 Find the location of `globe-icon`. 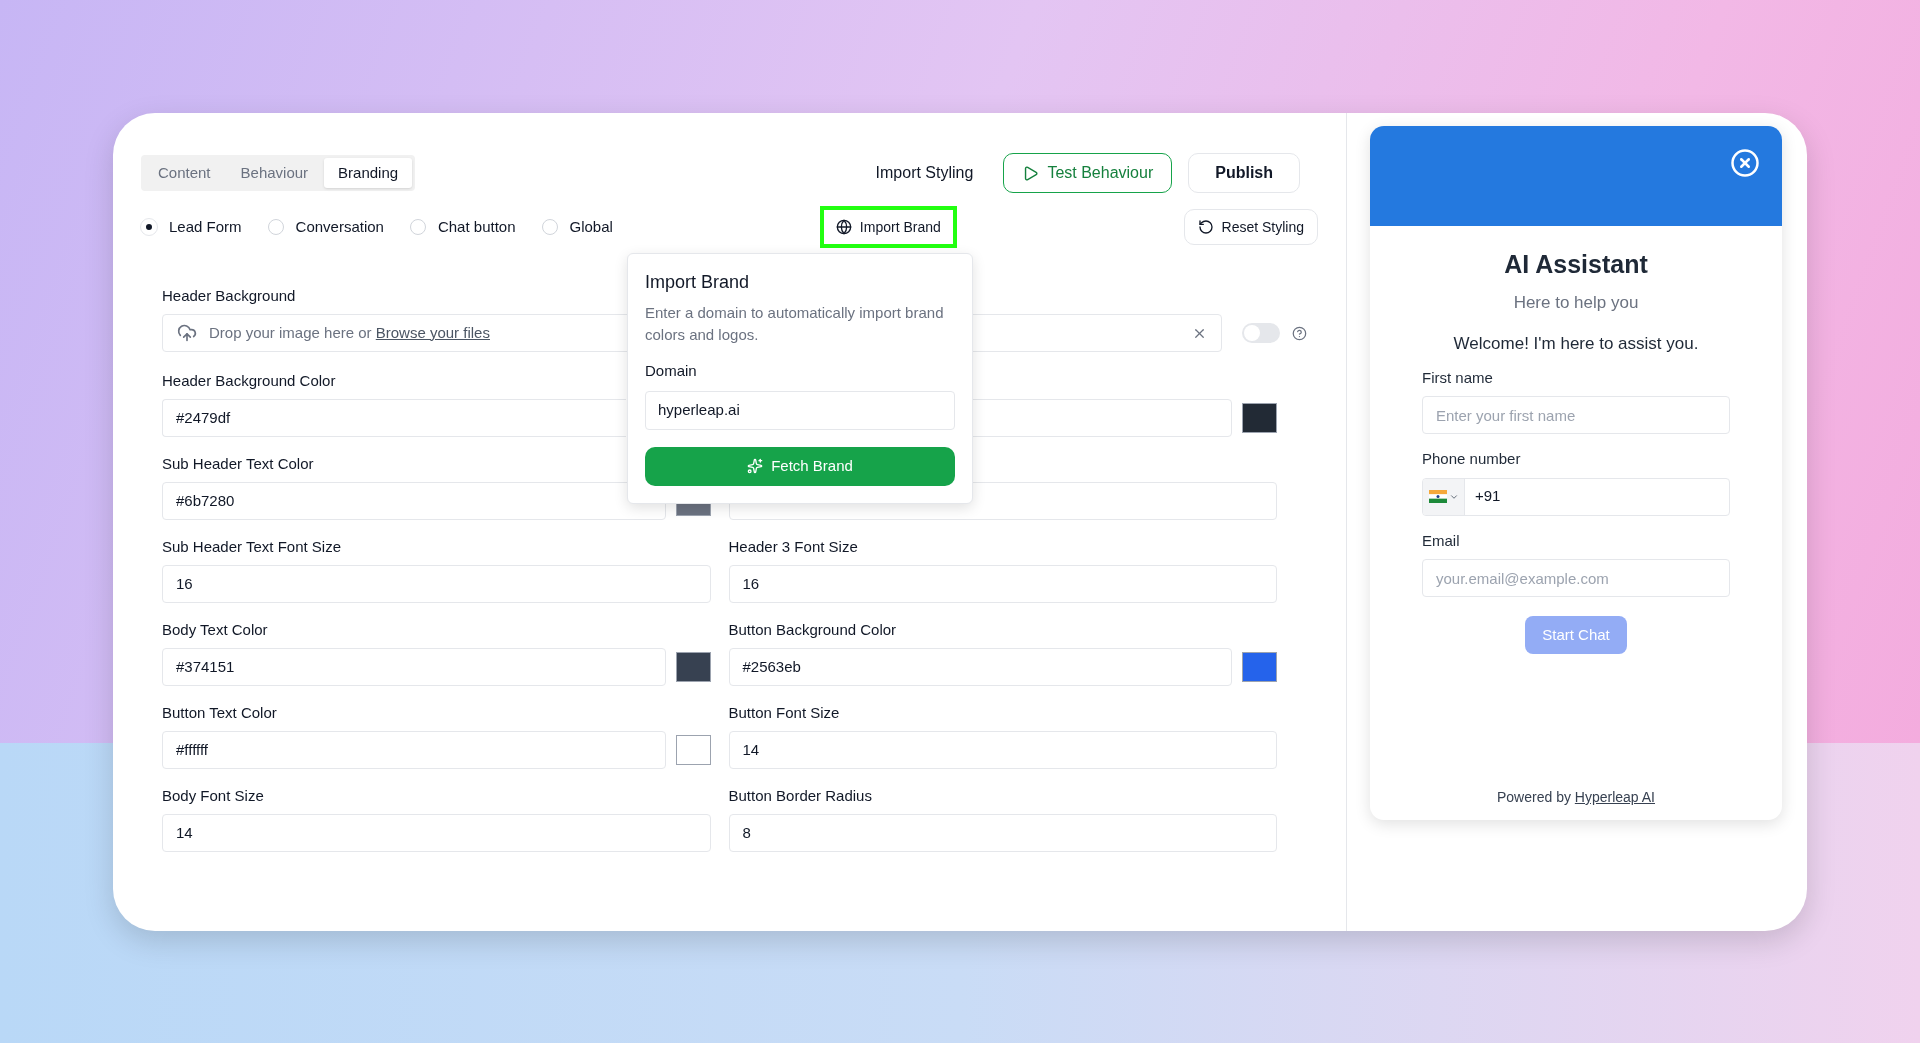

globe-icon is located at coordinates (843, 227).